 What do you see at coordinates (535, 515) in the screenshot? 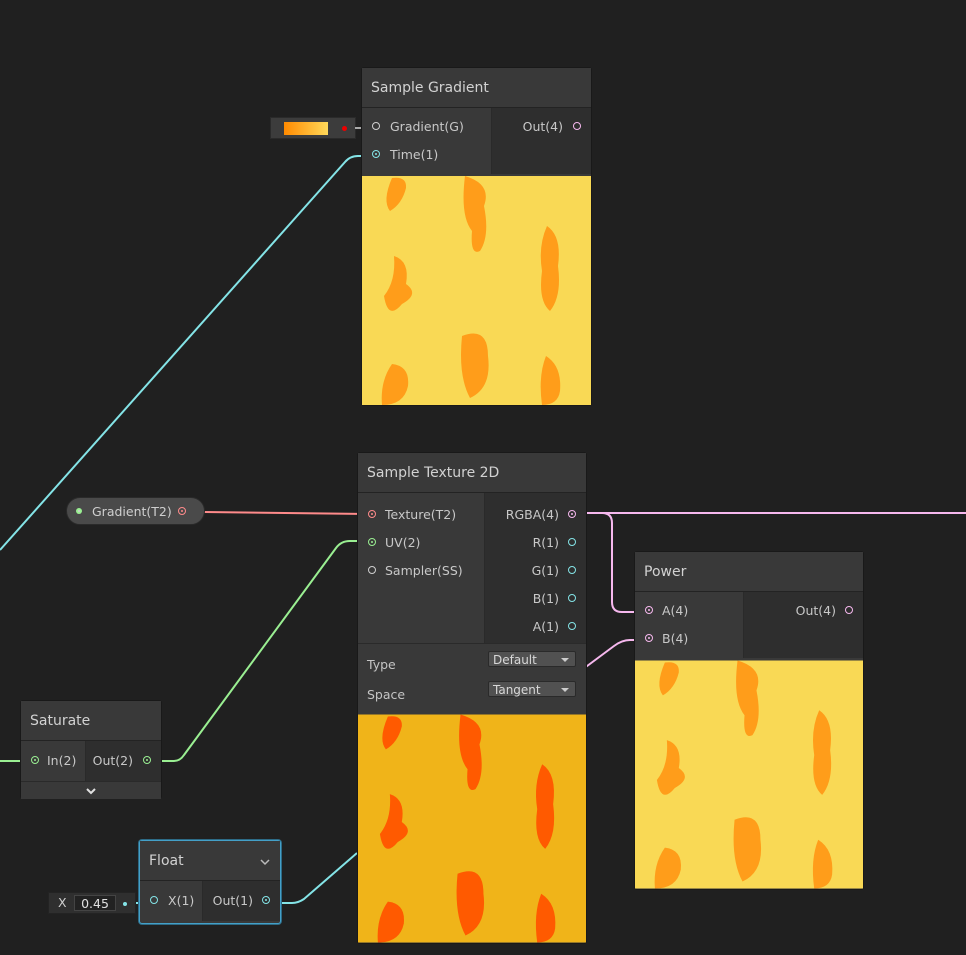
I see `port-rgba-out: RGBA(4)` at bounding box center [535, 515].